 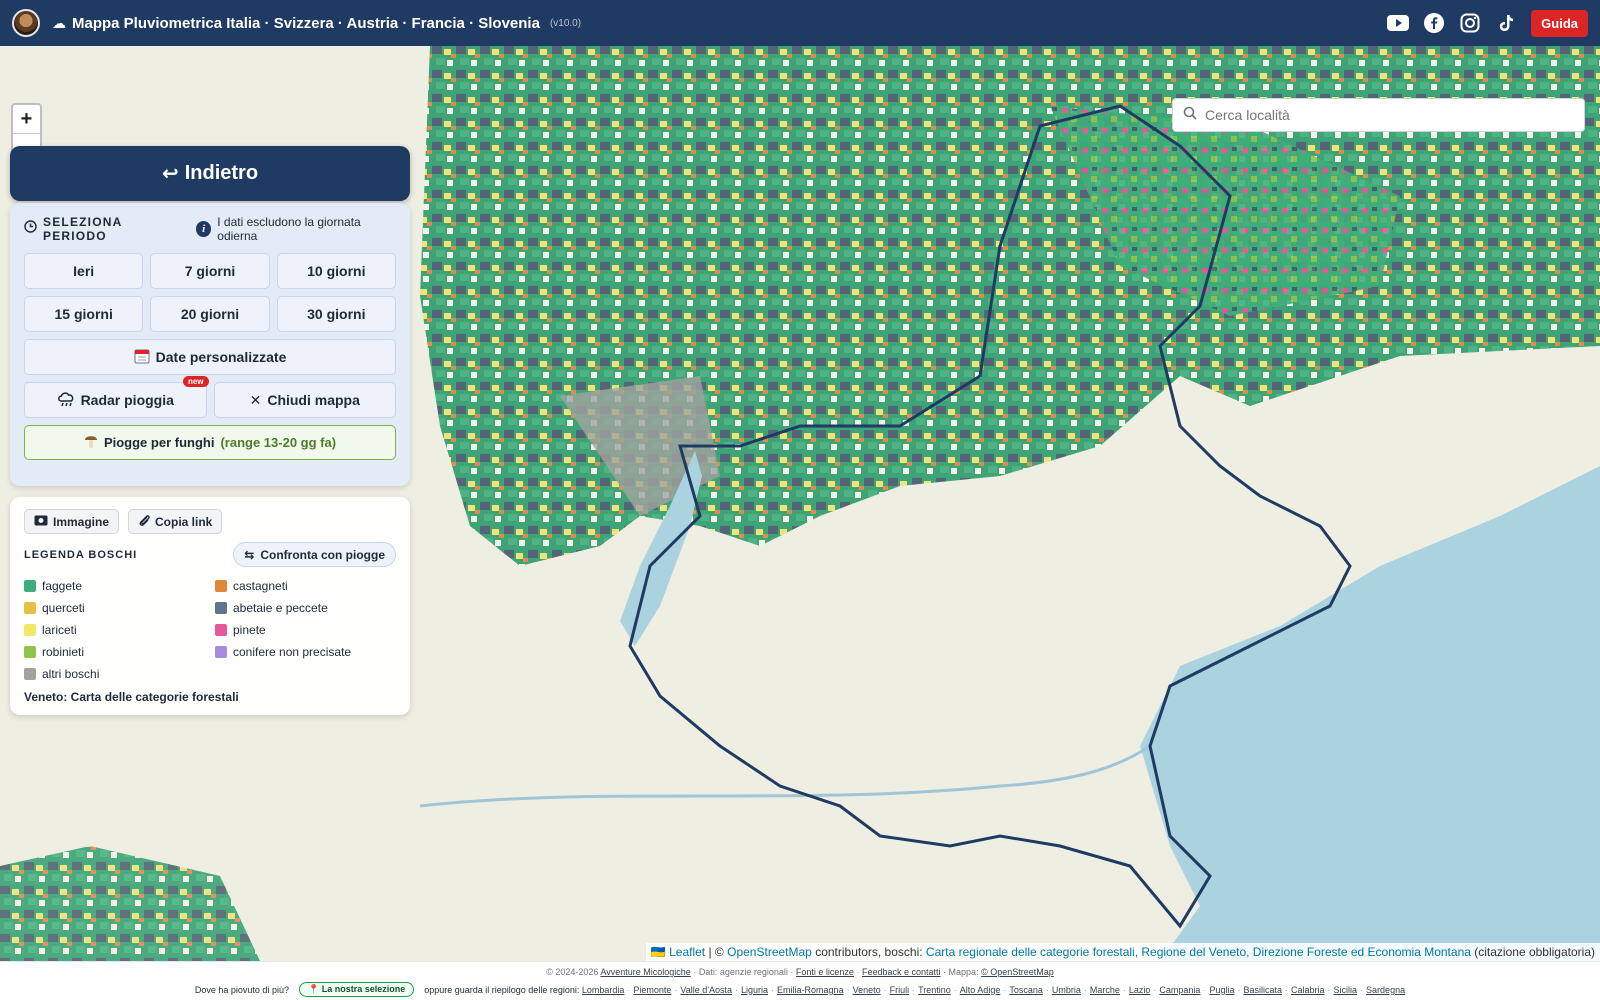 What do you see at coordinates (63, 607) in the screenshot?
I see `legend-label: querceti` at bounding box center [63, 607].